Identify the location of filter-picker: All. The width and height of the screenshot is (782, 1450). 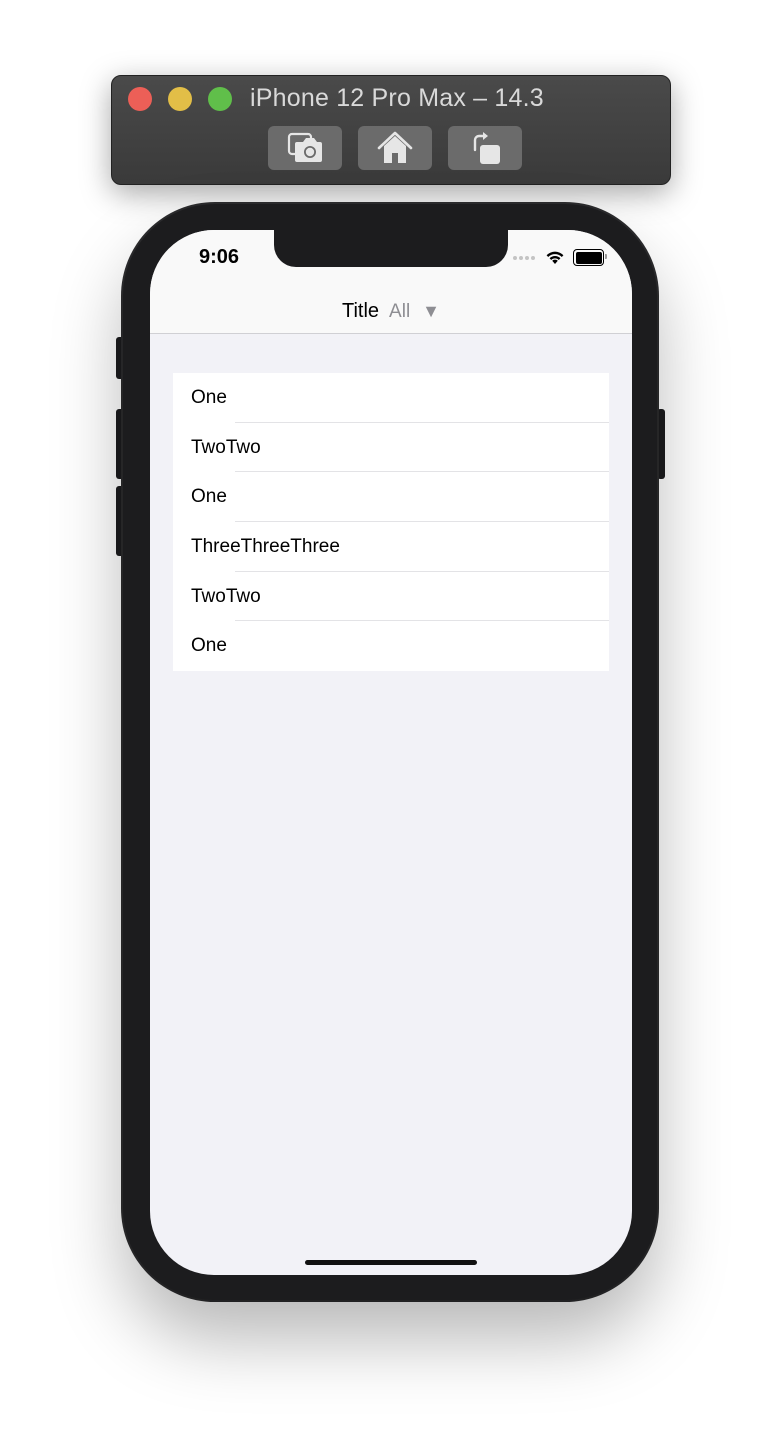
(399, 312).